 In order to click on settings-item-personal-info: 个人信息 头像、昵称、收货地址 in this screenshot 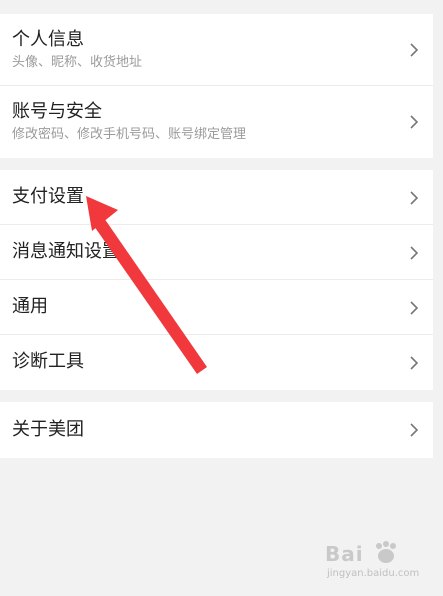, I will do `click(216, 50)`.